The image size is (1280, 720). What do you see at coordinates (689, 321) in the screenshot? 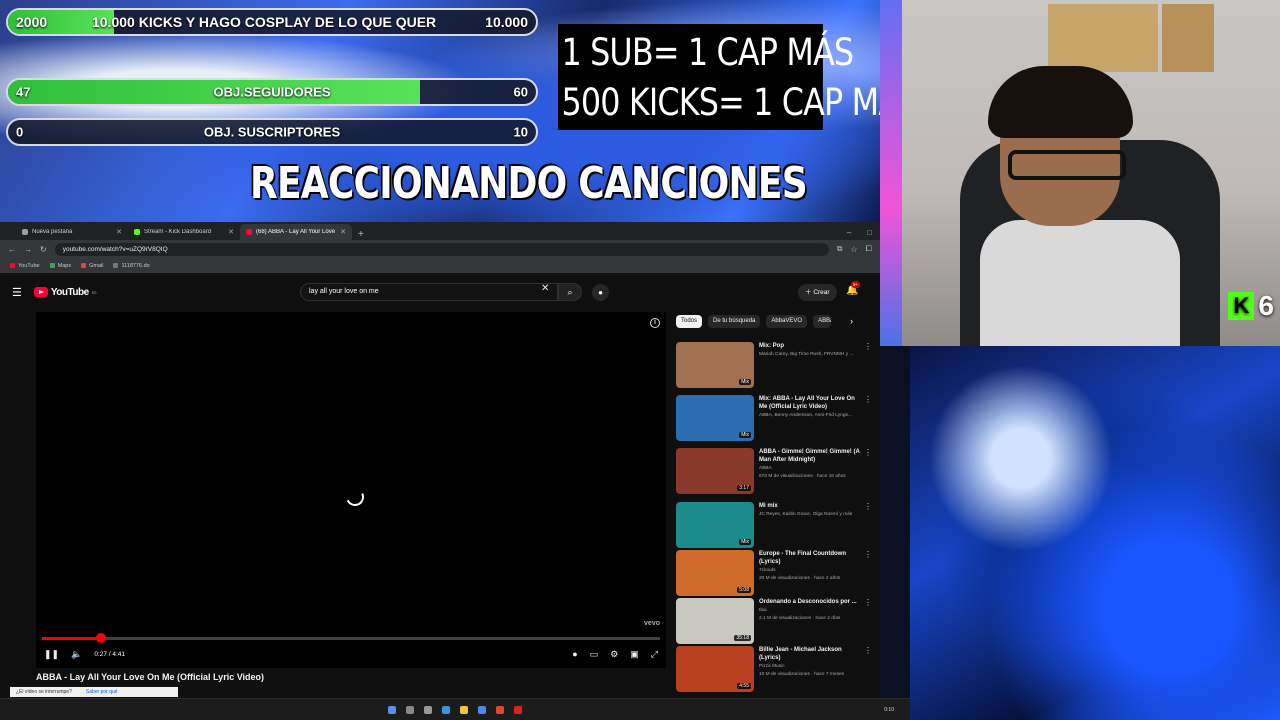
I see `chip-all: Todos` at bounding box center [689, 321].